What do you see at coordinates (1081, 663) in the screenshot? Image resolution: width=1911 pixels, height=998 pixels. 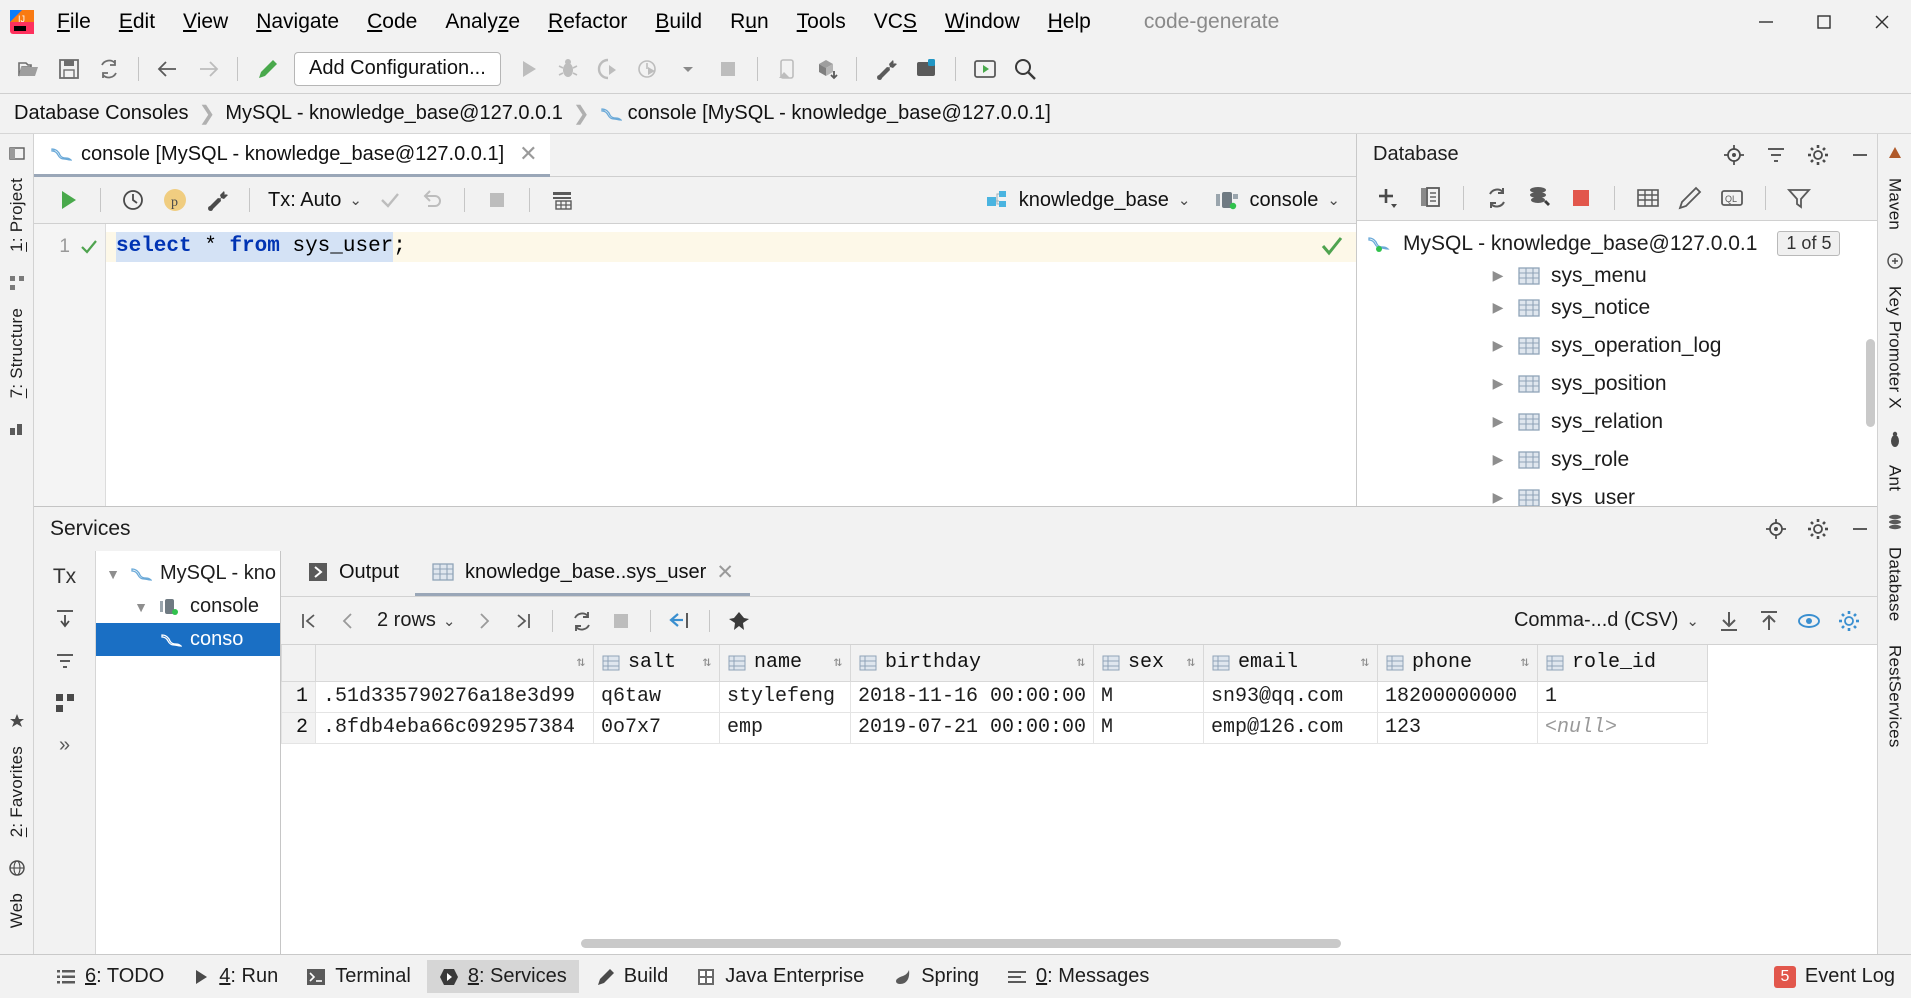 I see `sort-arrows-icon-3: ⇅` at bounding box center [1081, 663].